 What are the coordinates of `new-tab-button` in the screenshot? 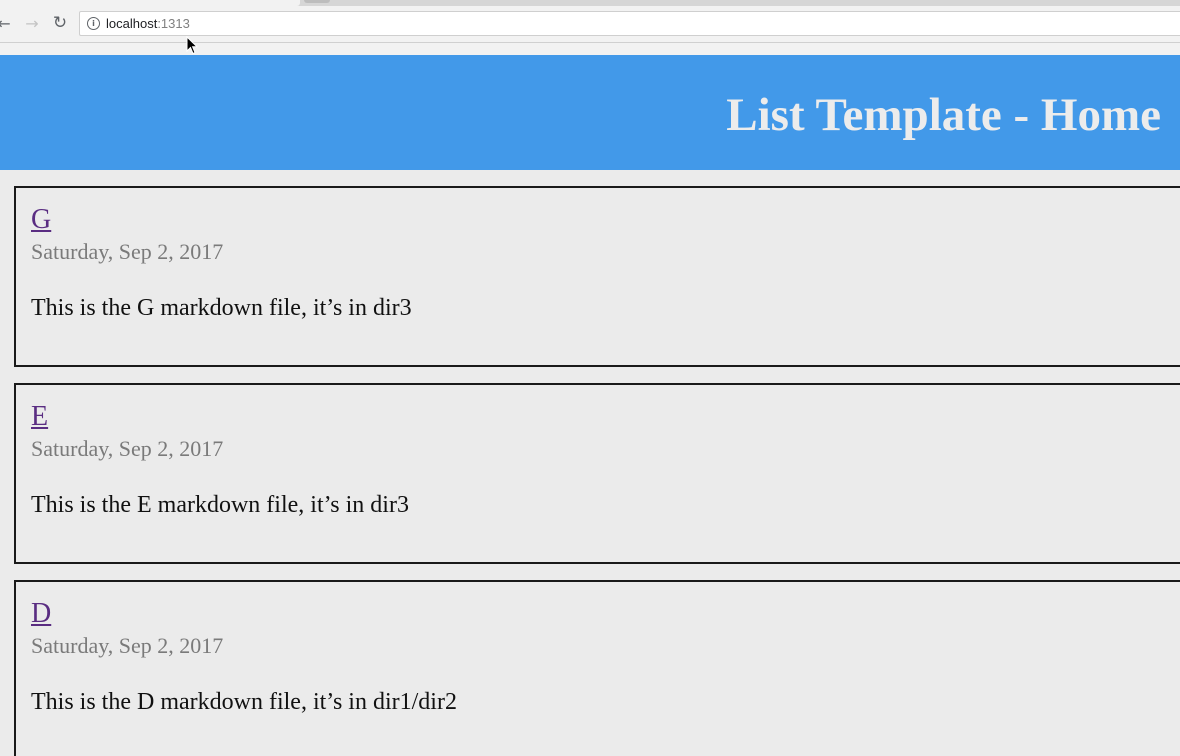 It's located at (317, 1).